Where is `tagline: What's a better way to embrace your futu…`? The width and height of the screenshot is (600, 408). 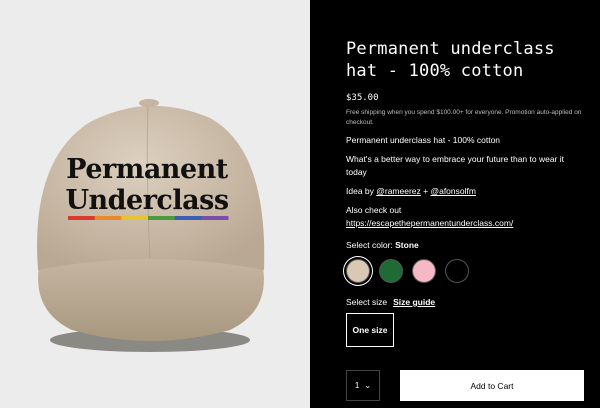
tagline: What's a better way to embrace your futu… is located at coordinates (455, 165).